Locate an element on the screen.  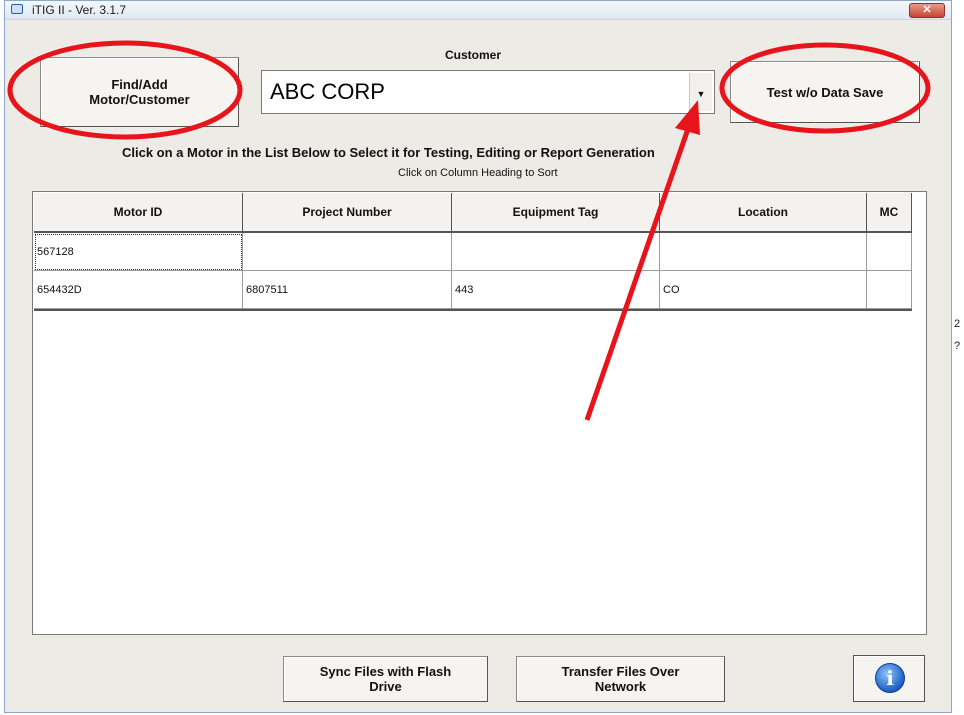
info-button: i is located at coordinates (889, 678).